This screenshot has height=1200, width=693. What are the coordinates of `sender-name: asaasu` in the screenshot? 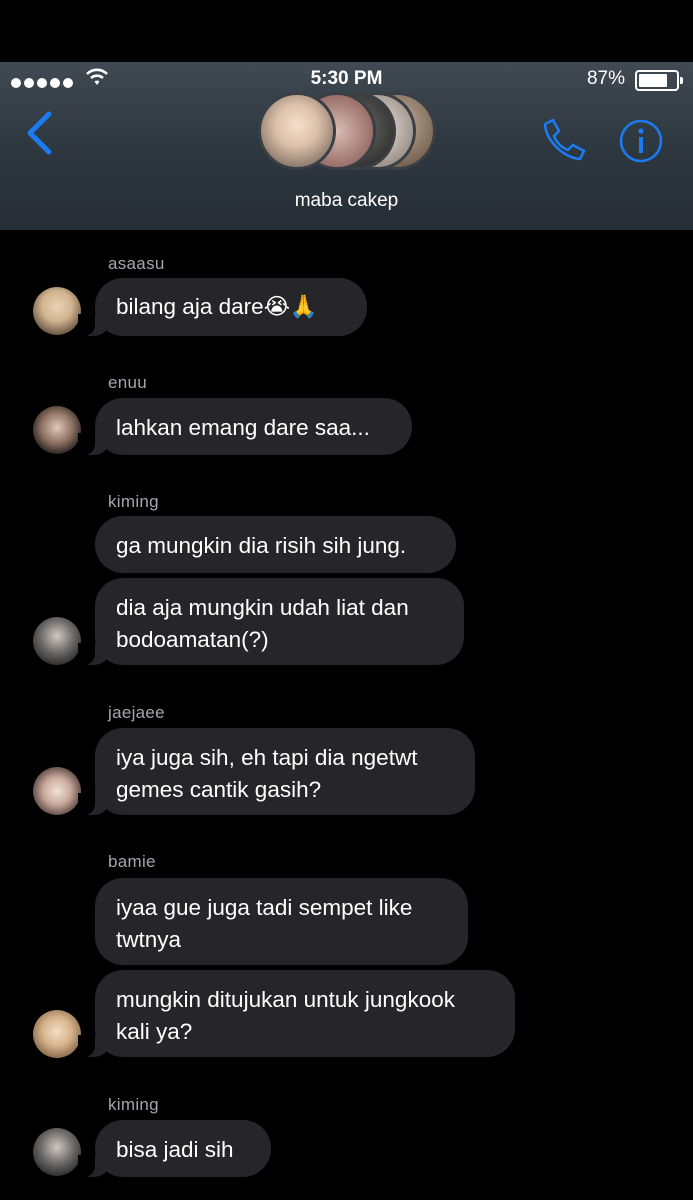 It's located at (136, 263).